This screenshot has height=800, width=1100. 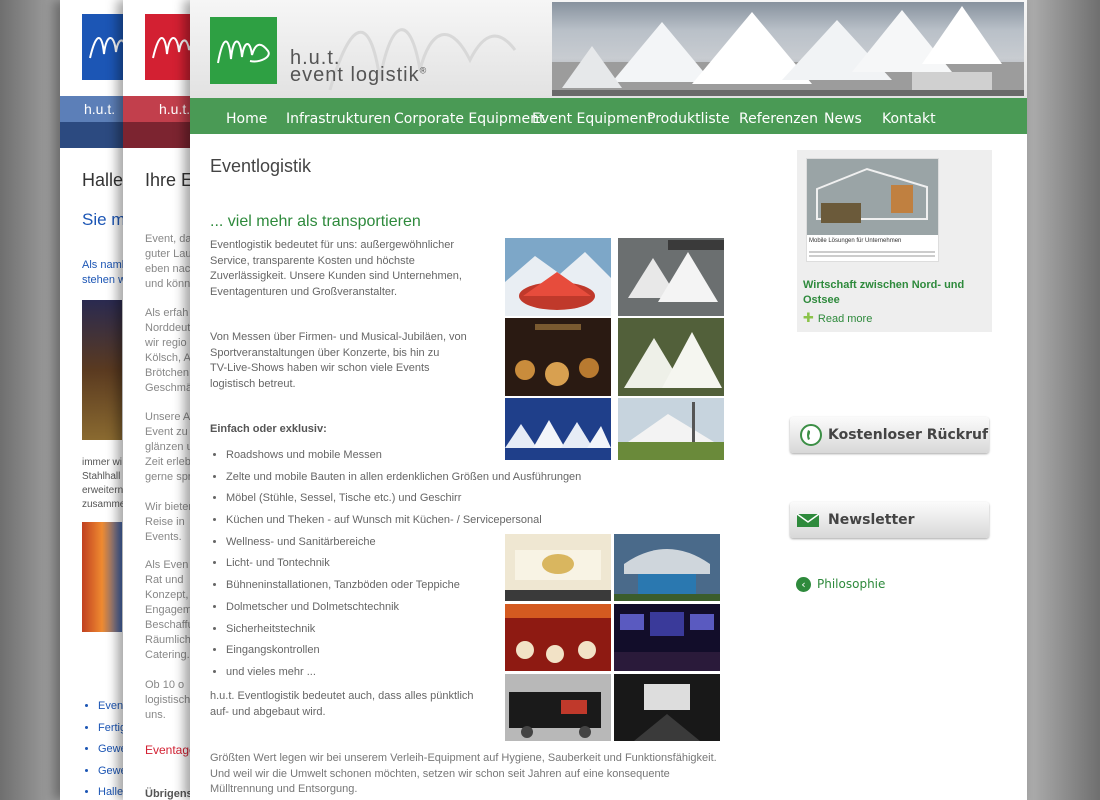 What do you see at coordinates (359, 75) in the screenshot?
I see `brand-name-line2: event logistik®` at bounding box center [359, 75].